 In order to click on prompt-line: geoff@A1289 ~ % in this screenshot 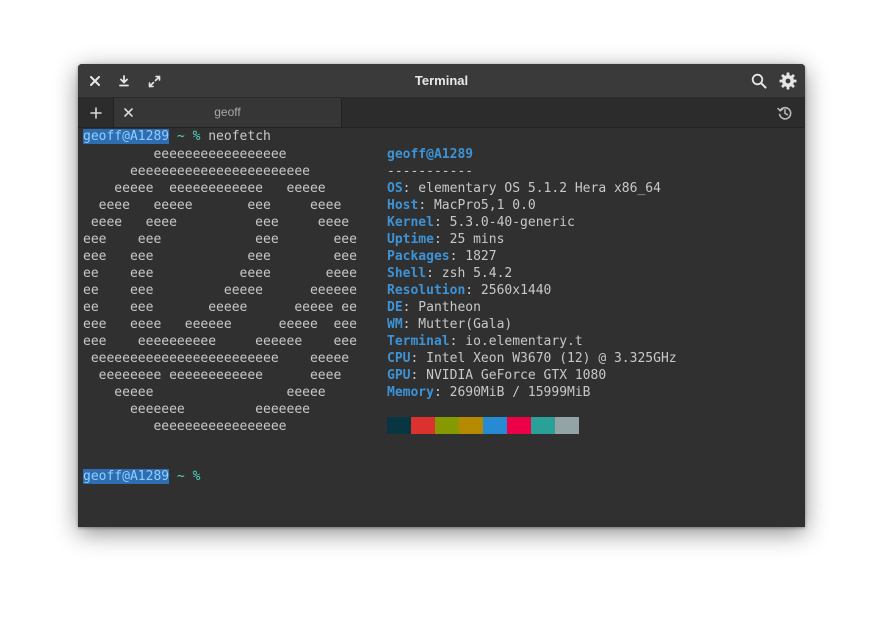, I will do `click(141, 476)`.